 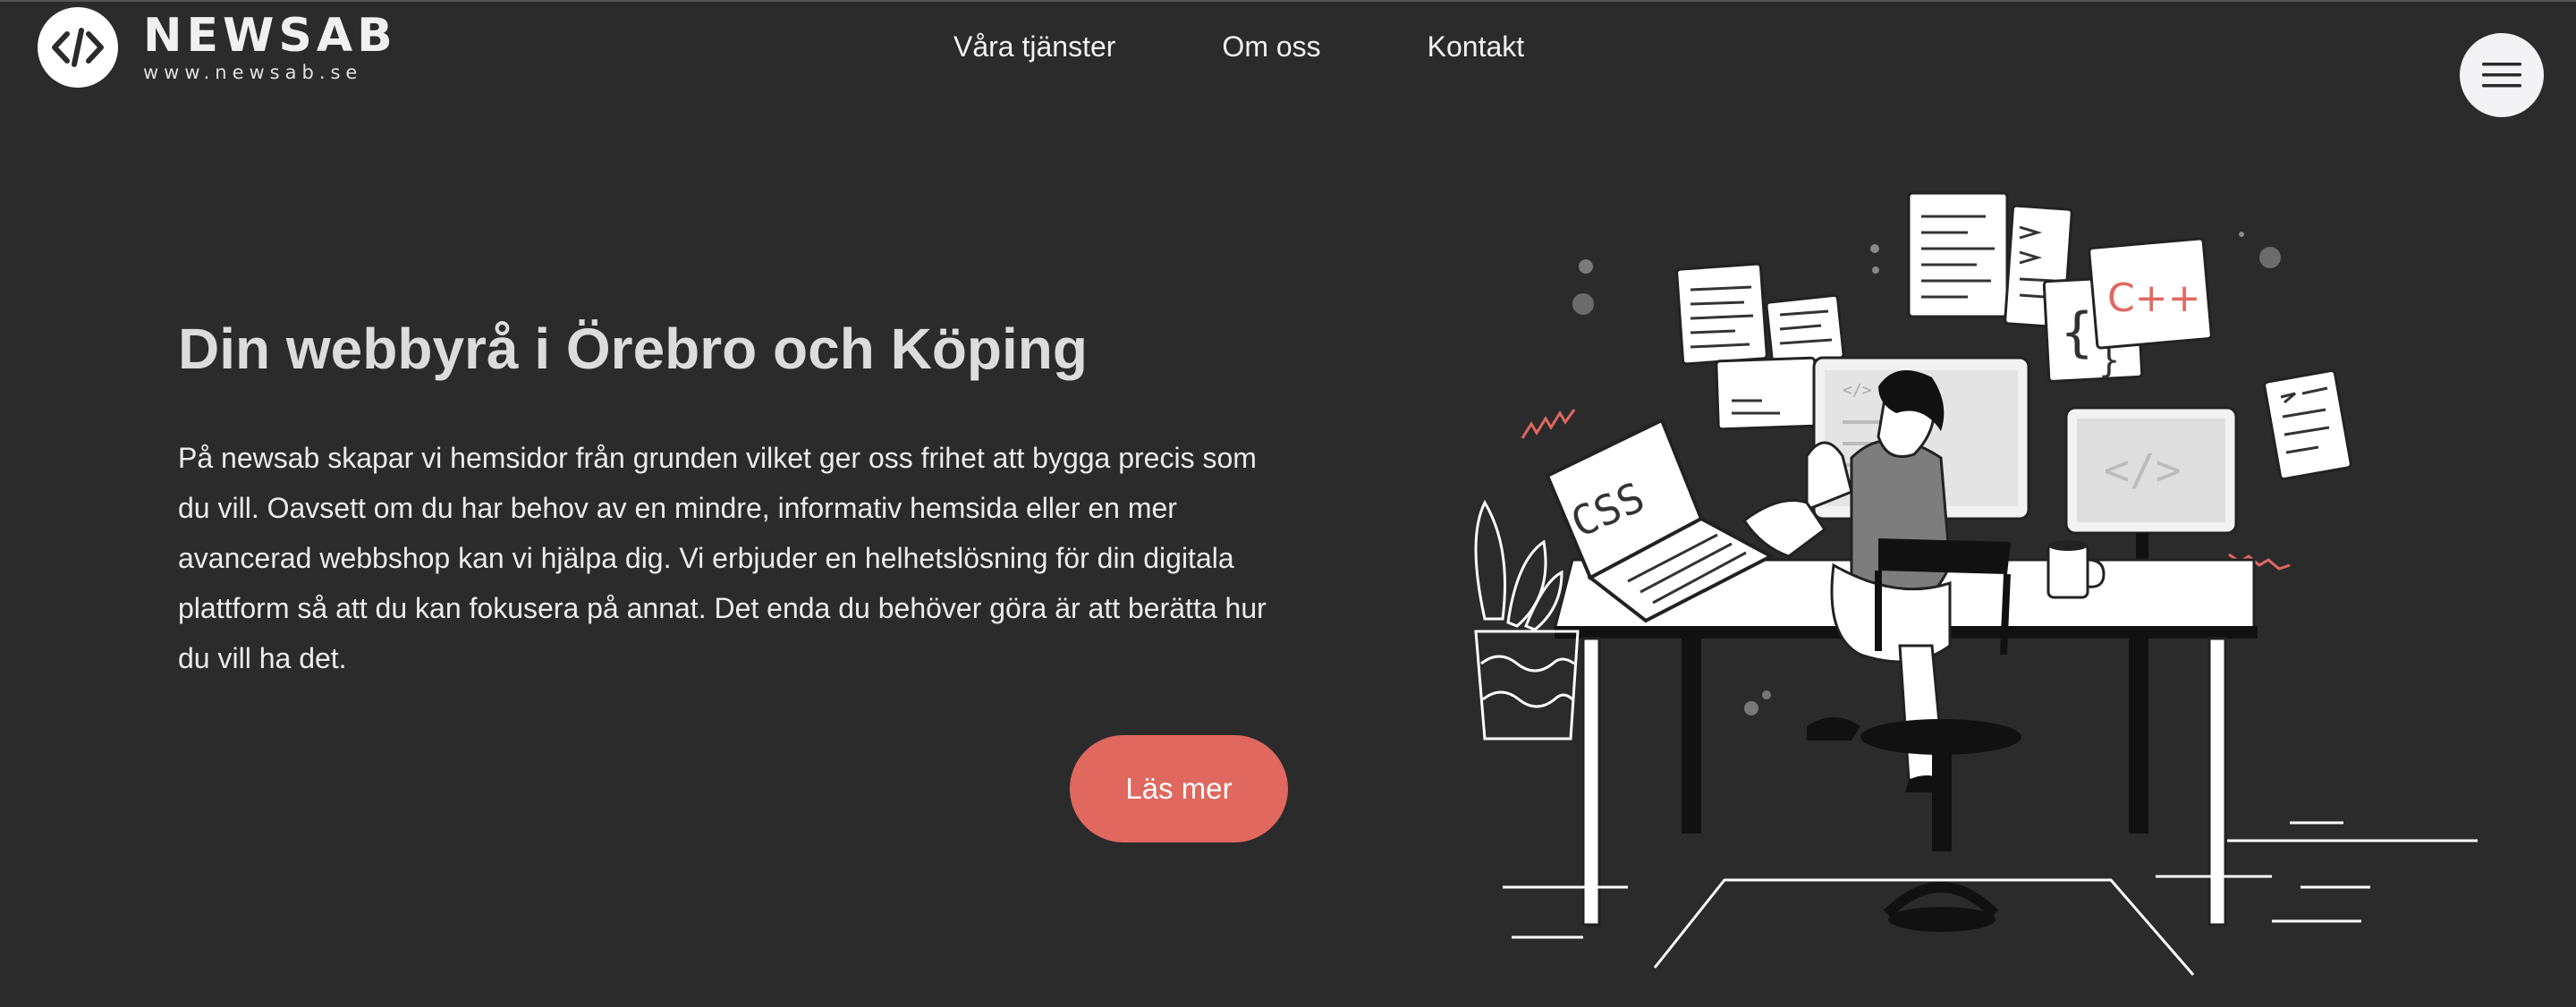 I want to click on logo-name: NEWSAB, so click(x=270, y=36).